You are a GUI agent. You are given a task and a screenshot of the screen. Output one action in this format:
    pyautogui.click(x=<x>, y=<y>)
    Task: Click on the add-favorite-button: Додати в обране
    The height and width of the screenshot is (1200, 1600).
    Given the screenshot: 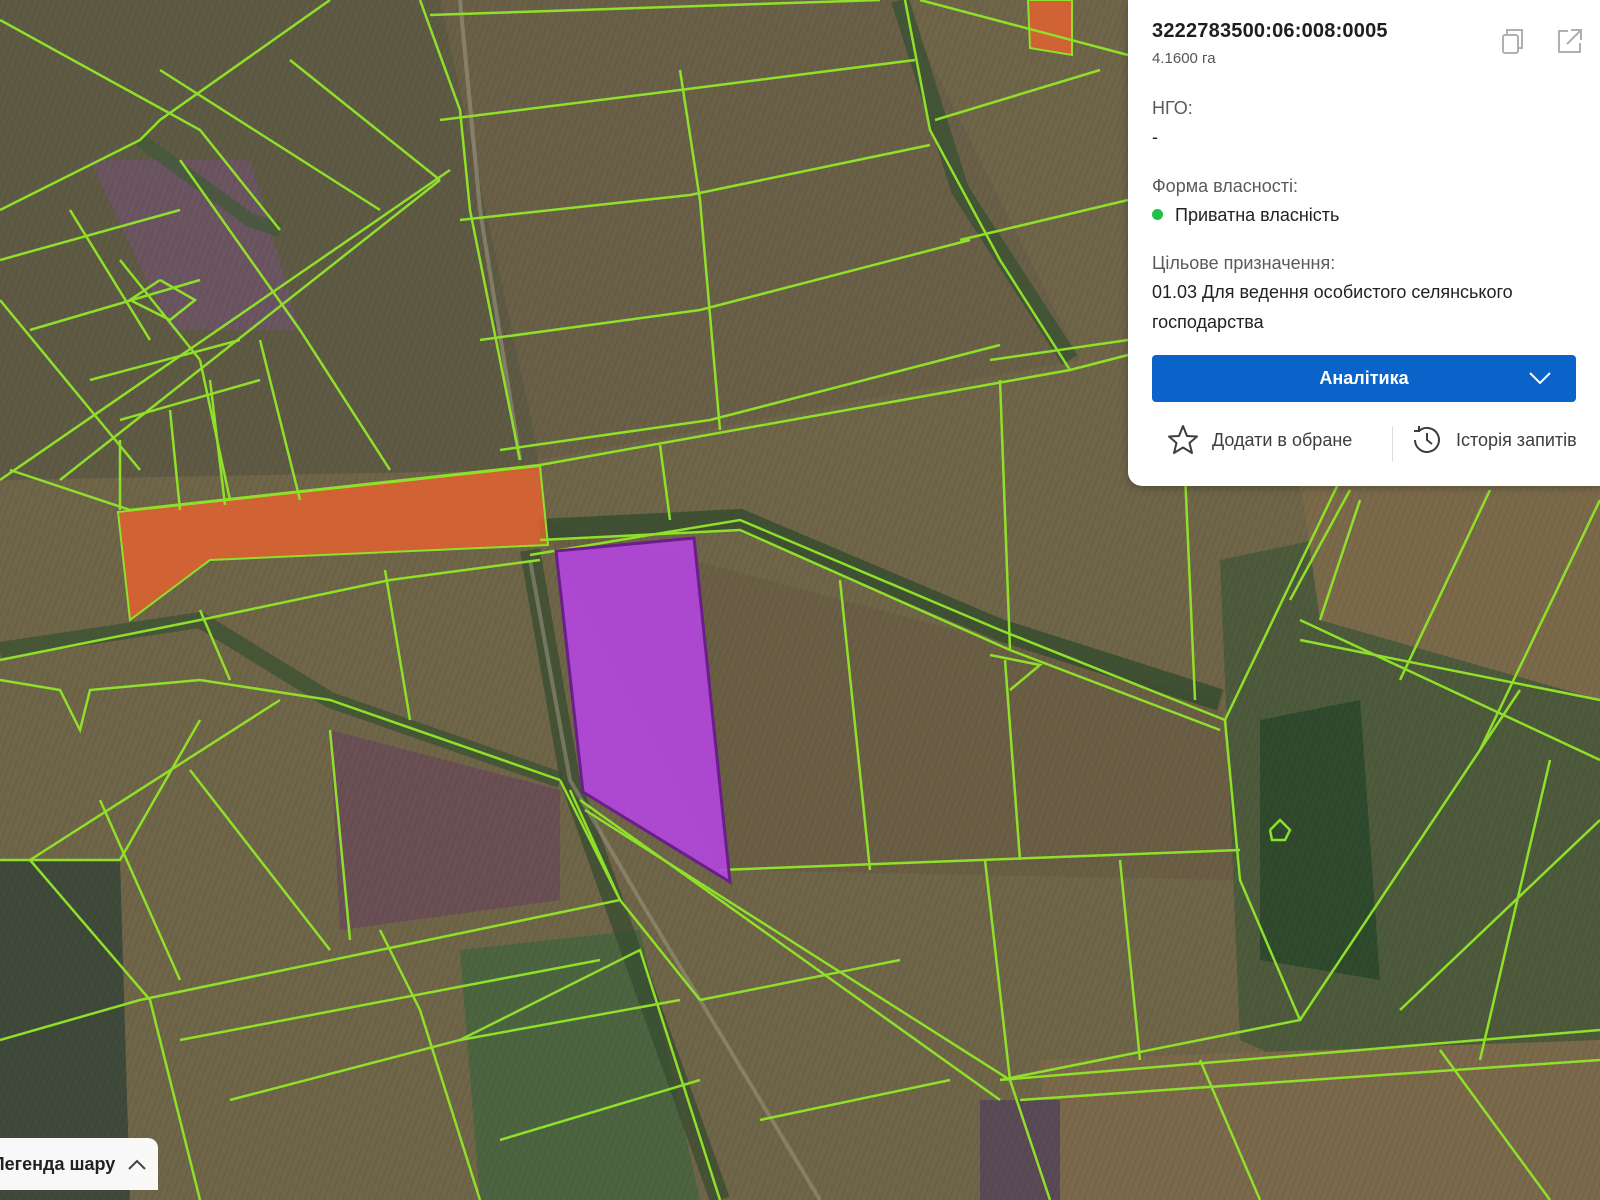 What is the action you would take?
    pyautogui.click(x=1259, y=440)
    